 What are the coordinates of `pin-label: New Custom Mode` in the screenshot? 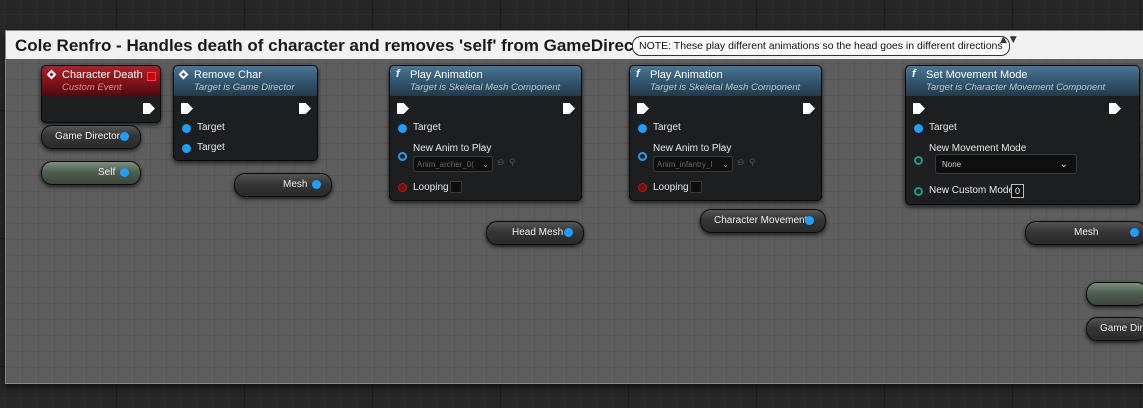 It's located at (972, 190).